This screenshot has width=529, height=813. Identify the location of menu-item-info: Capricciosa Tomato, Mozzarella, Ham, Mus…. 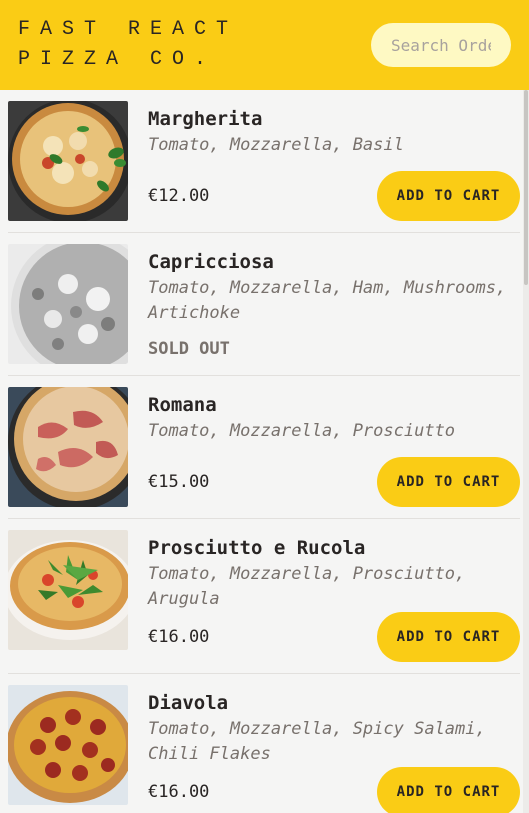
(334, 304).